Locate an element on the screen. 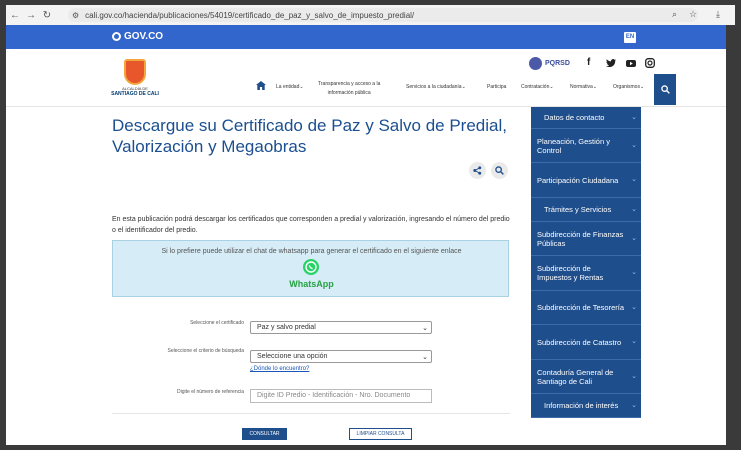  youtube-icon is located at coordinates (631, 64).